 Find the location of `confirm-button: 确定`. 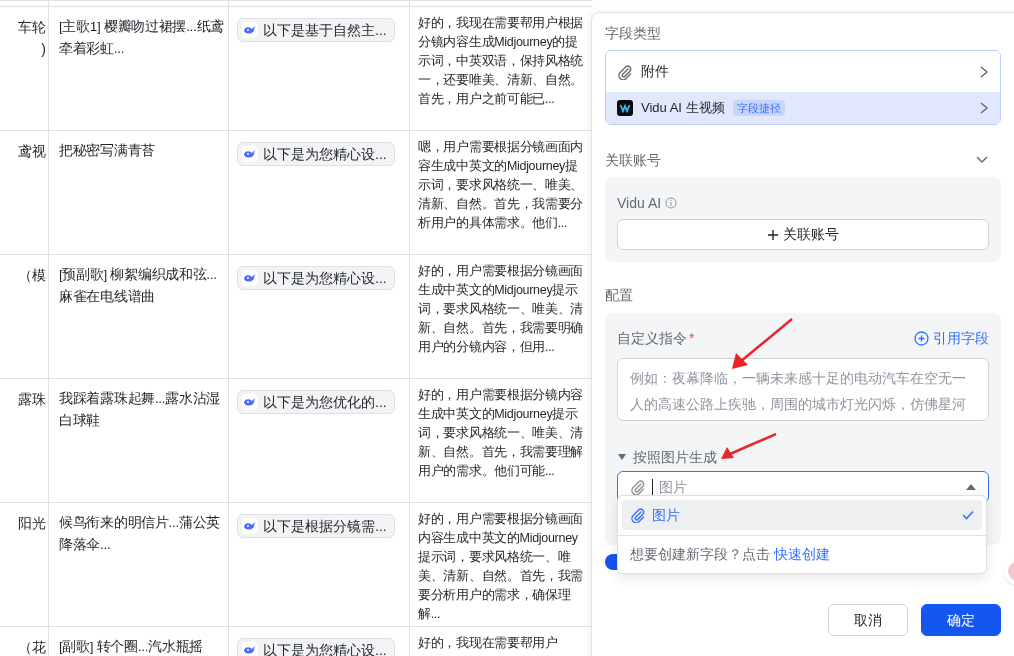

confirm-button: 确定 is located at coordinates (961, 620).